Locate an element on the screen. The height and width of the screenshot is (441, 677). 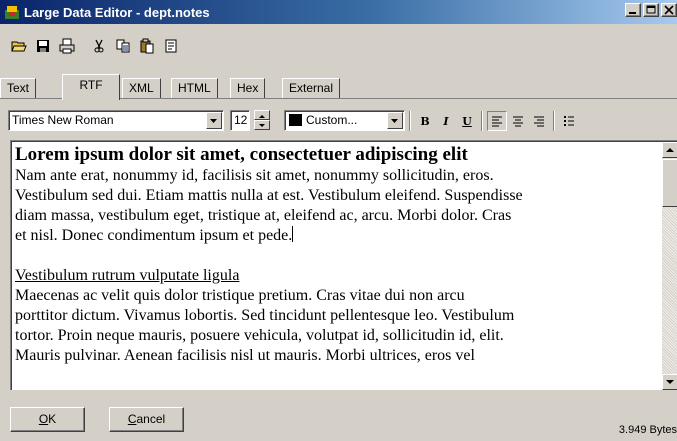
vertical-scrollbar is located at coordinates (669, 266).